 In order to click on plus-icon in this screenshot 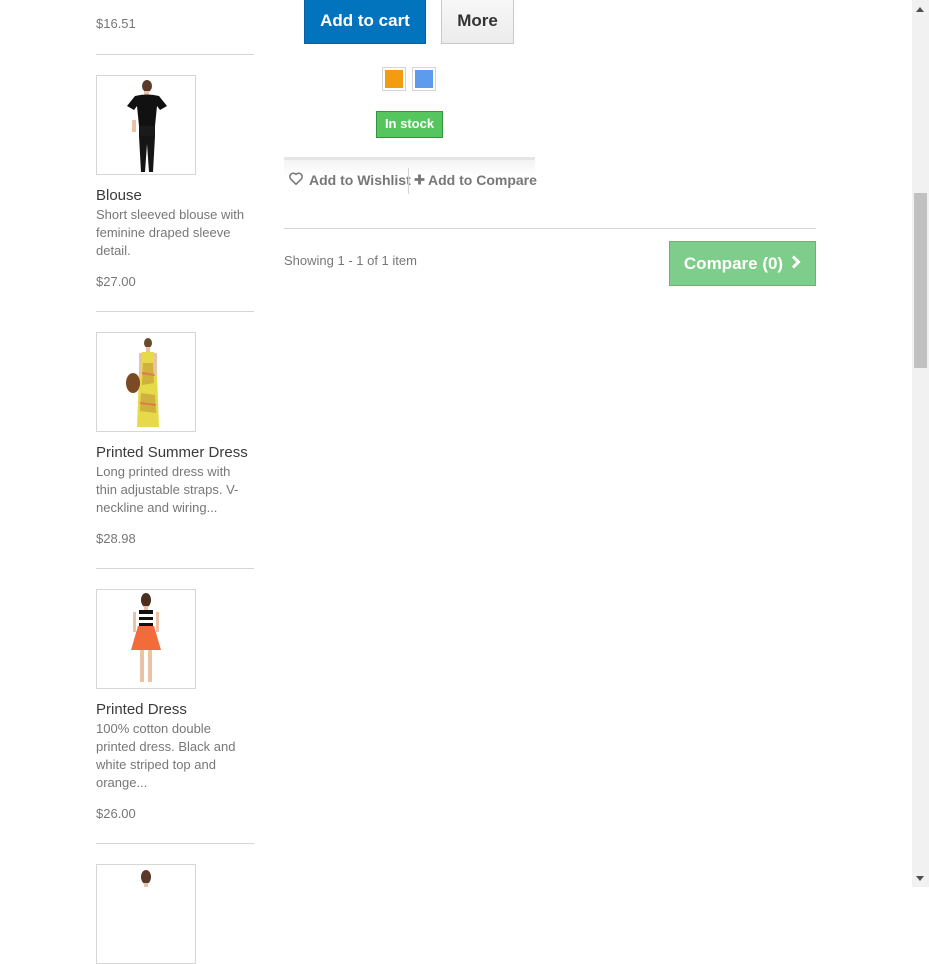, I will do `click(419, 180)`.